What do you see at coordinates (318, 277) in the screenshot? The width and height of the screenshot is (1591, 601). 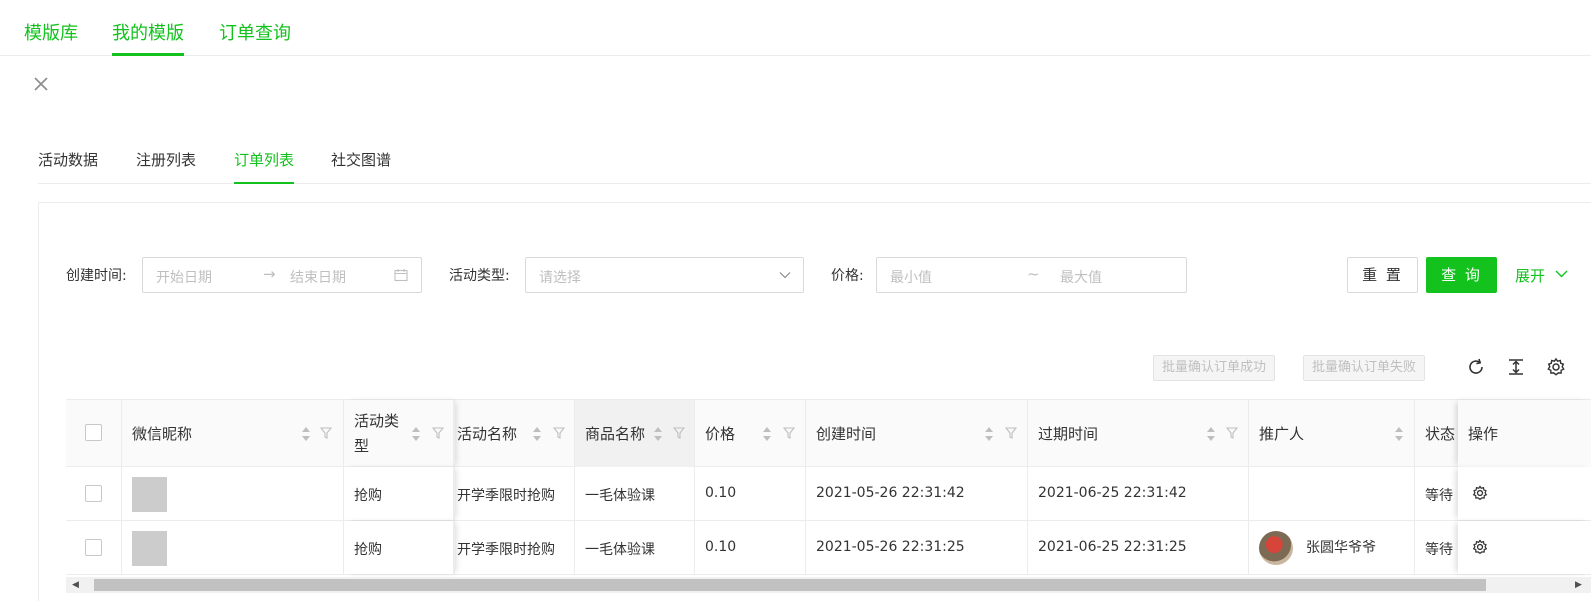 I see `end-date-input: 结束日期` at bounding box center [318, 277].